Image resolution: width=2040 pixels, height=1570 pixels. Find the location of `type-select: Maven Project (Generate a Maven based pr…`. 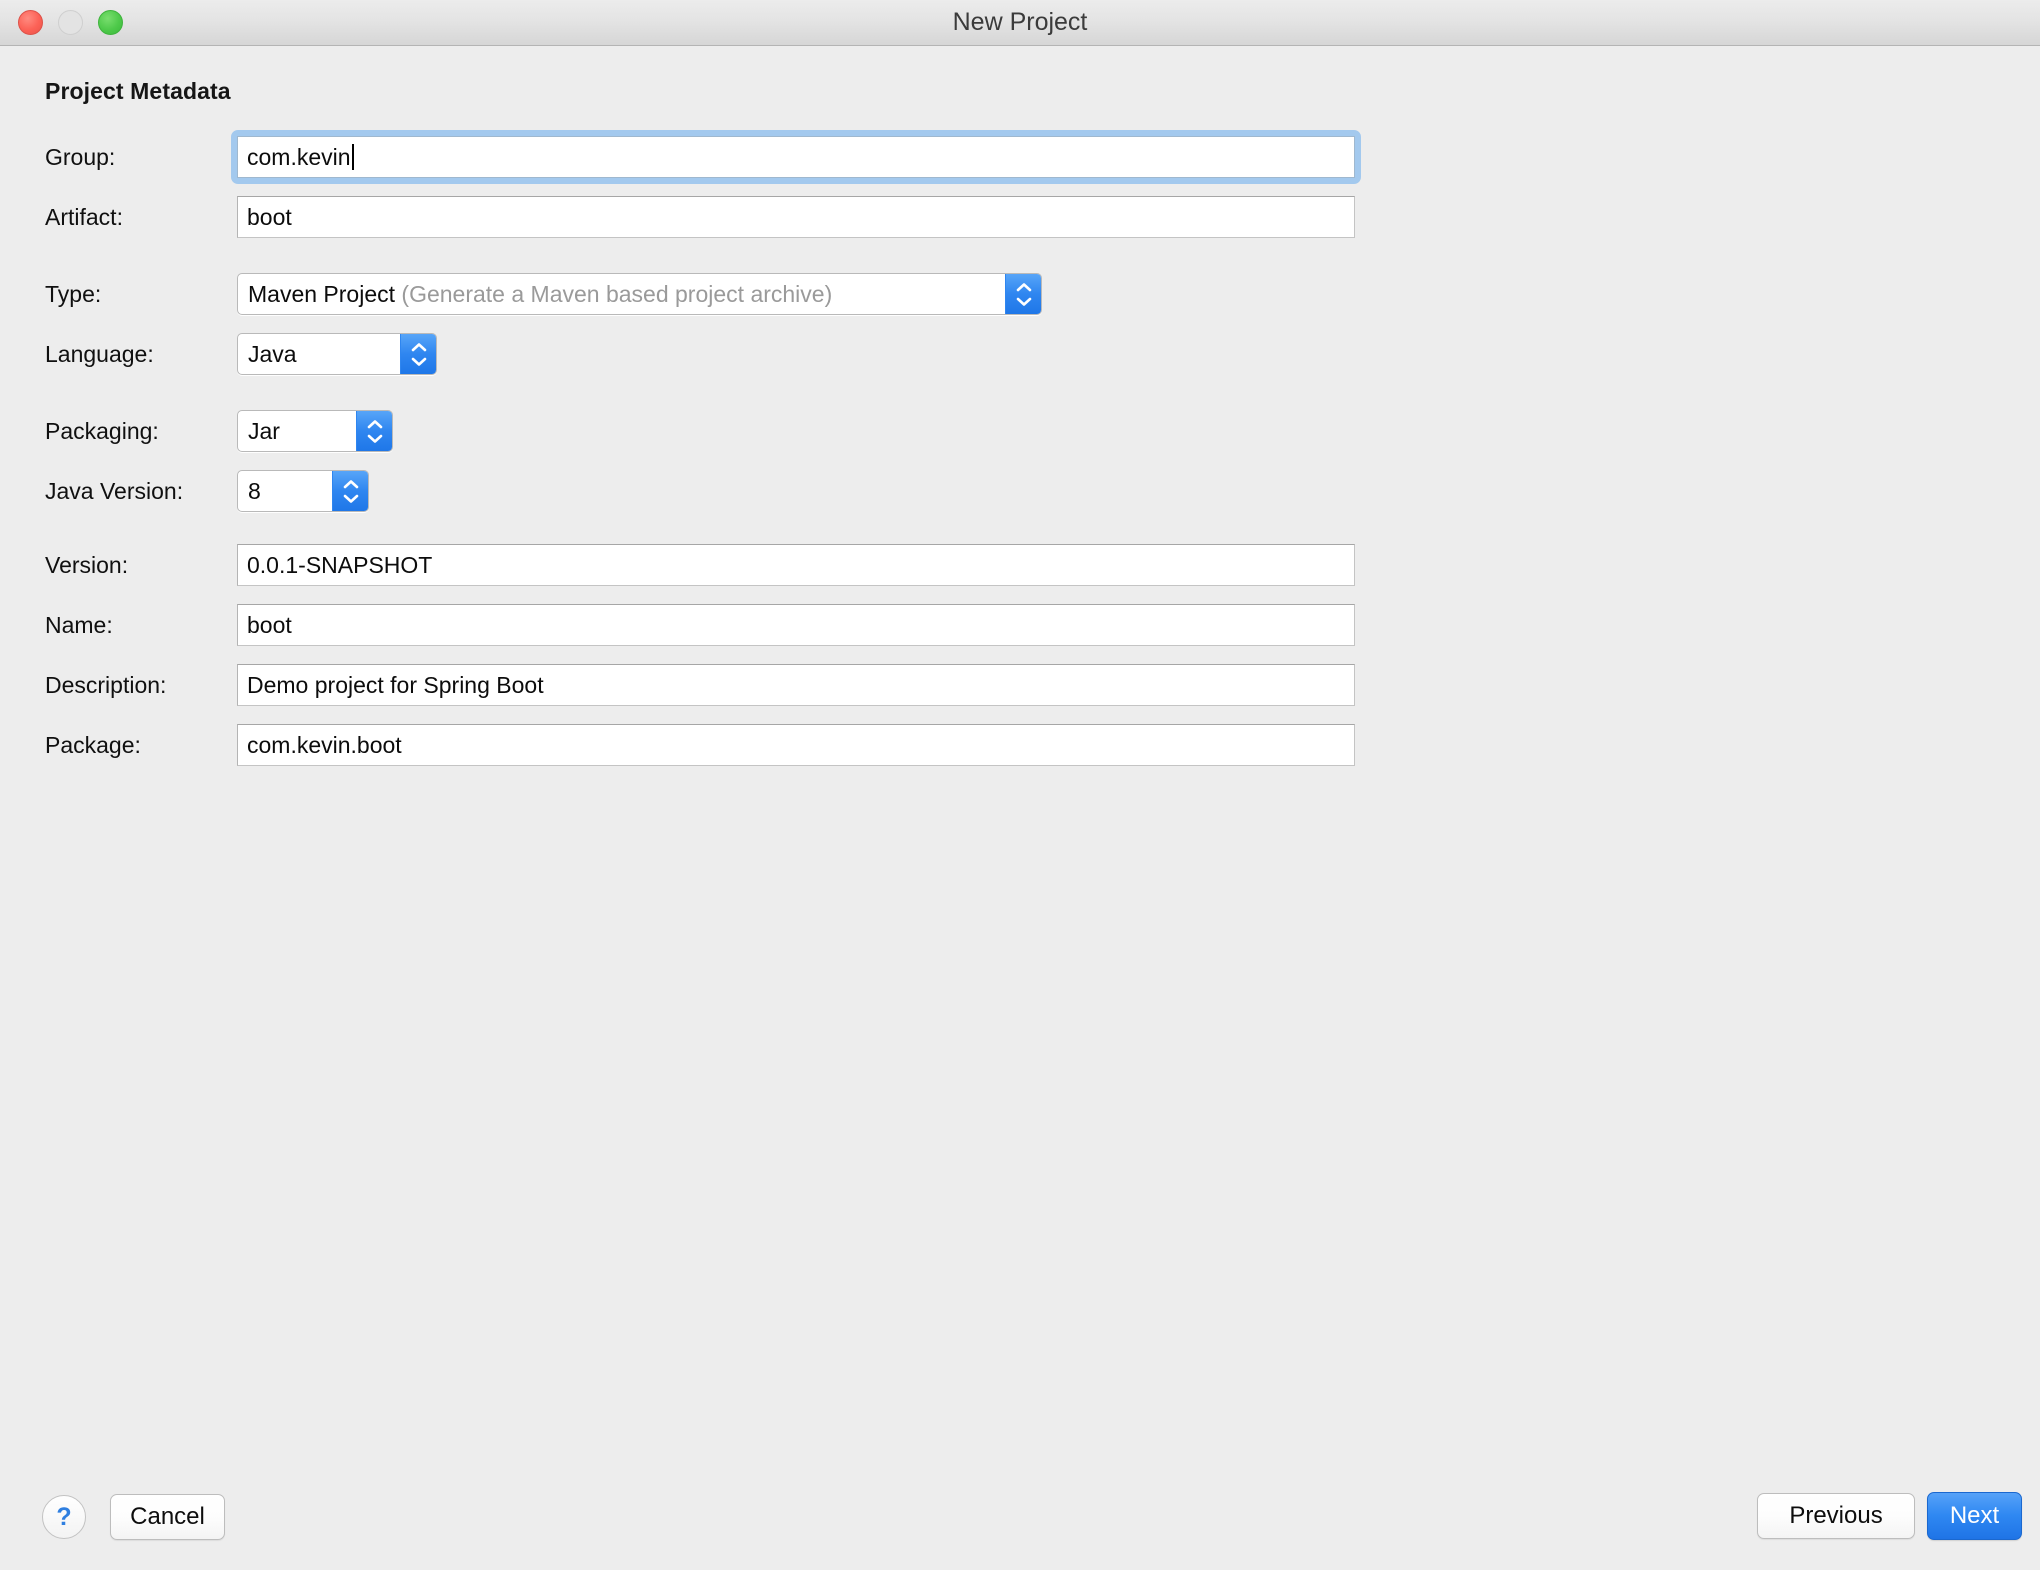

type-select: Maven Project (Generate a Maven based pr… is located at coordinates (639, 294).